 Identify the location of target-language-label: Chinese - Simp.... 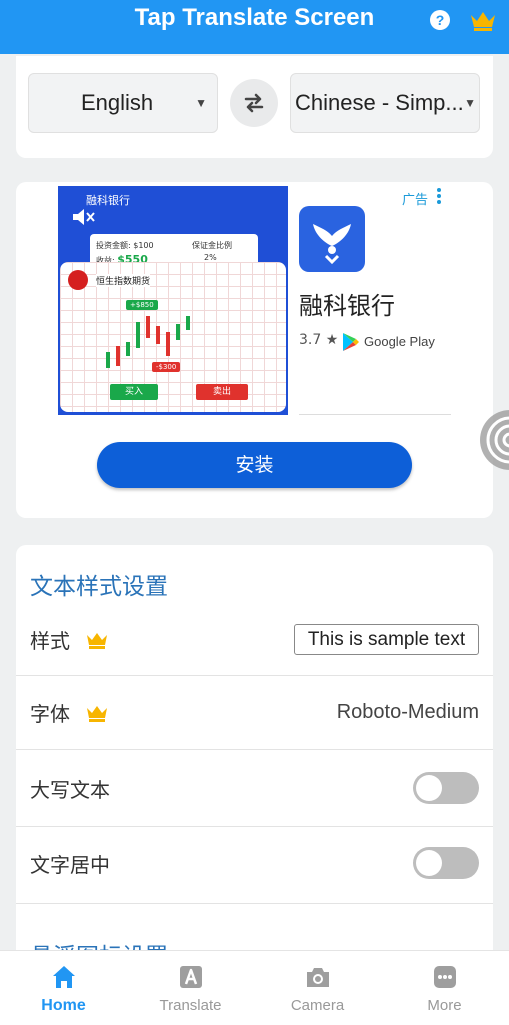
(379, 102).